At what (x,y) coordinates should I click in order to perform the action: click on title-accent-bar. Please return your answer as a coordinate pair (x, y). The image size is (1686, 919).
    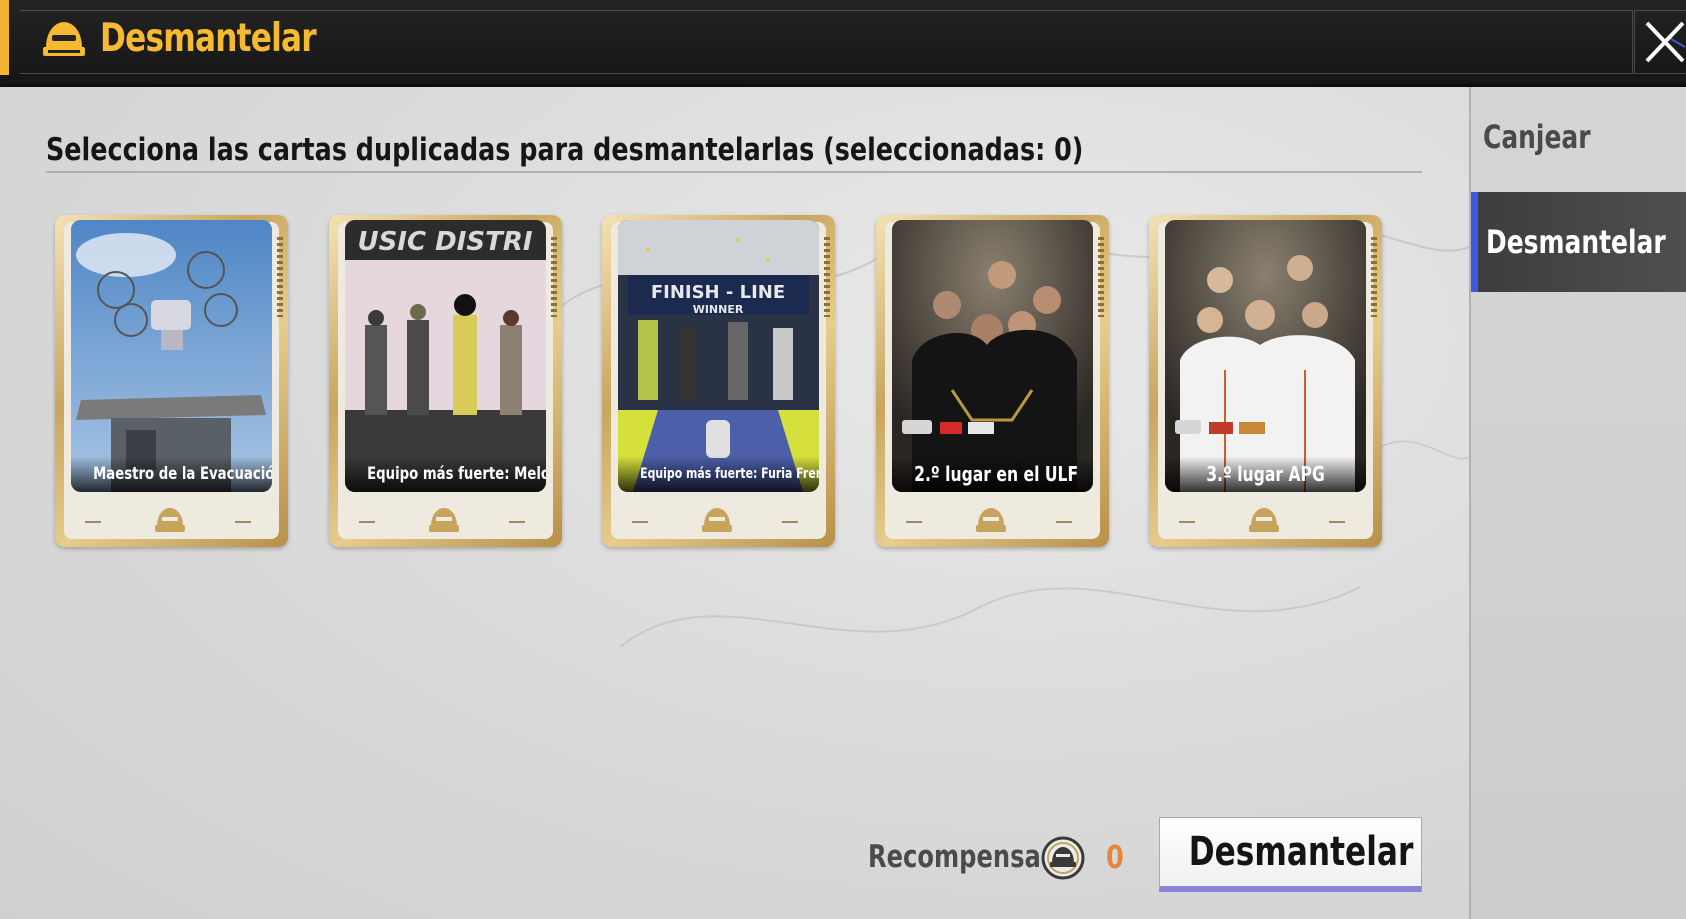
    Looking at the image, I should click on (4, 37).